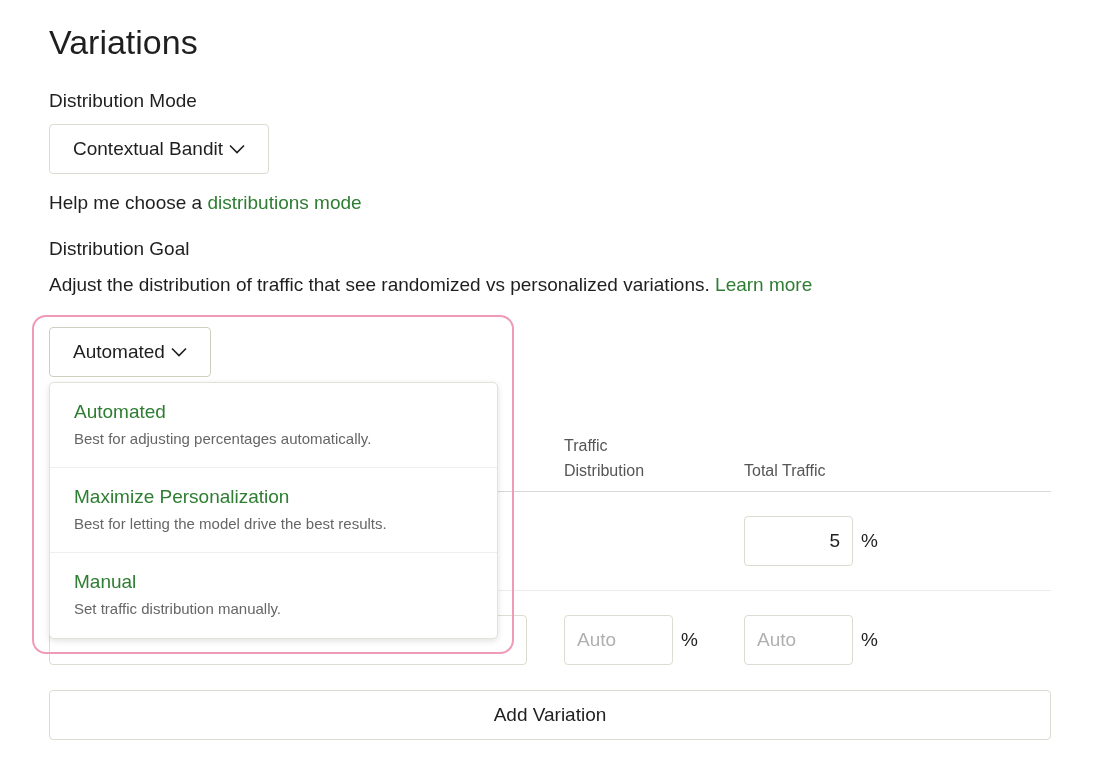 The height and width of the screenshot is (774, 1093). I want to click on help-text: Help me choose a distributions mode, so click(206, 203).